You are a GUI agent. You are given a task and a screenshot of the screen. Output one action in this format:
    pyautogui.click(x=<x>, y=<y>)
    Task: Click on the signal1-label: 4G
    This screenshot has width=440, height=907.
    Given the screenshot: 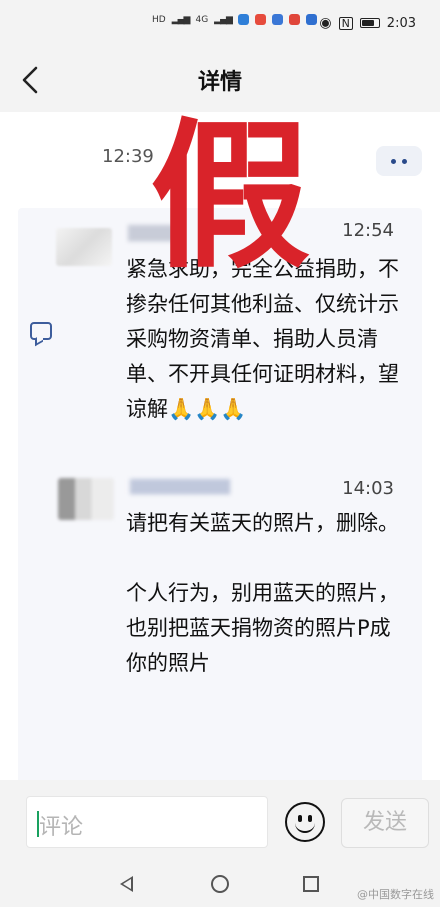 What is the action you would take?
    pyautogui.click(x=202, y=19)
    